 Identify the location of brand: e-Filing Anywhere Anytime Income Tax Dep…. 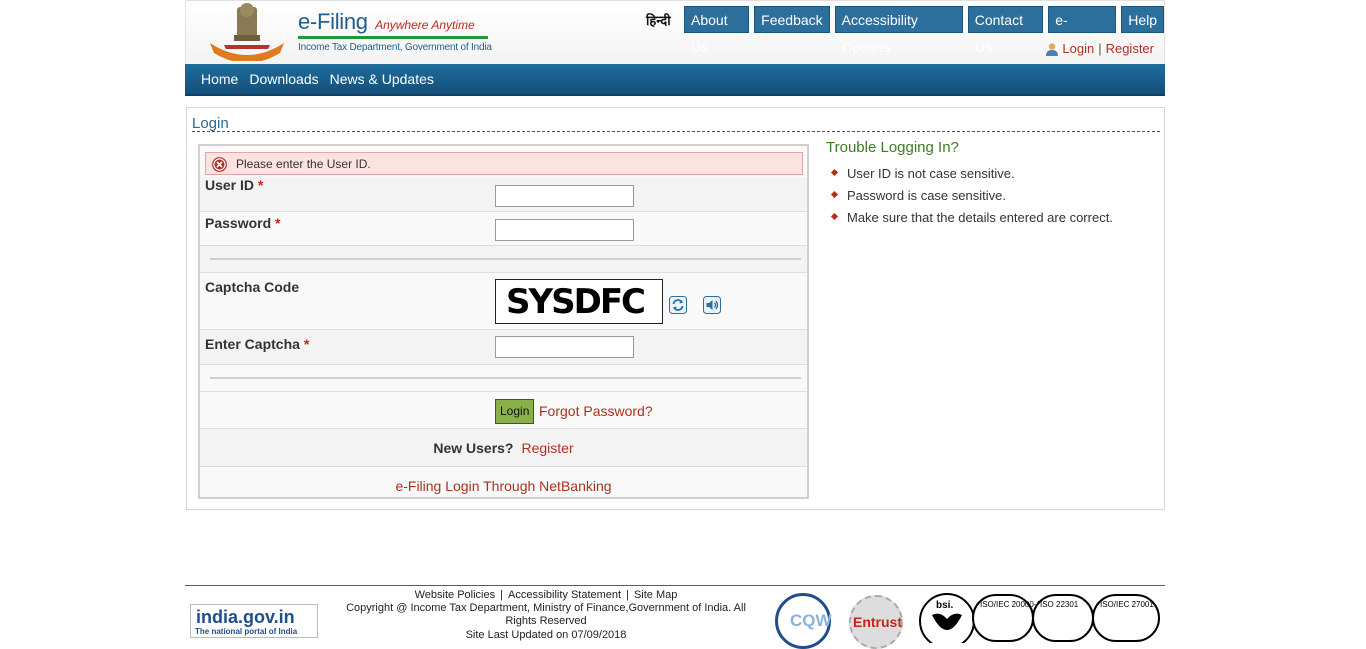
(395, 31).